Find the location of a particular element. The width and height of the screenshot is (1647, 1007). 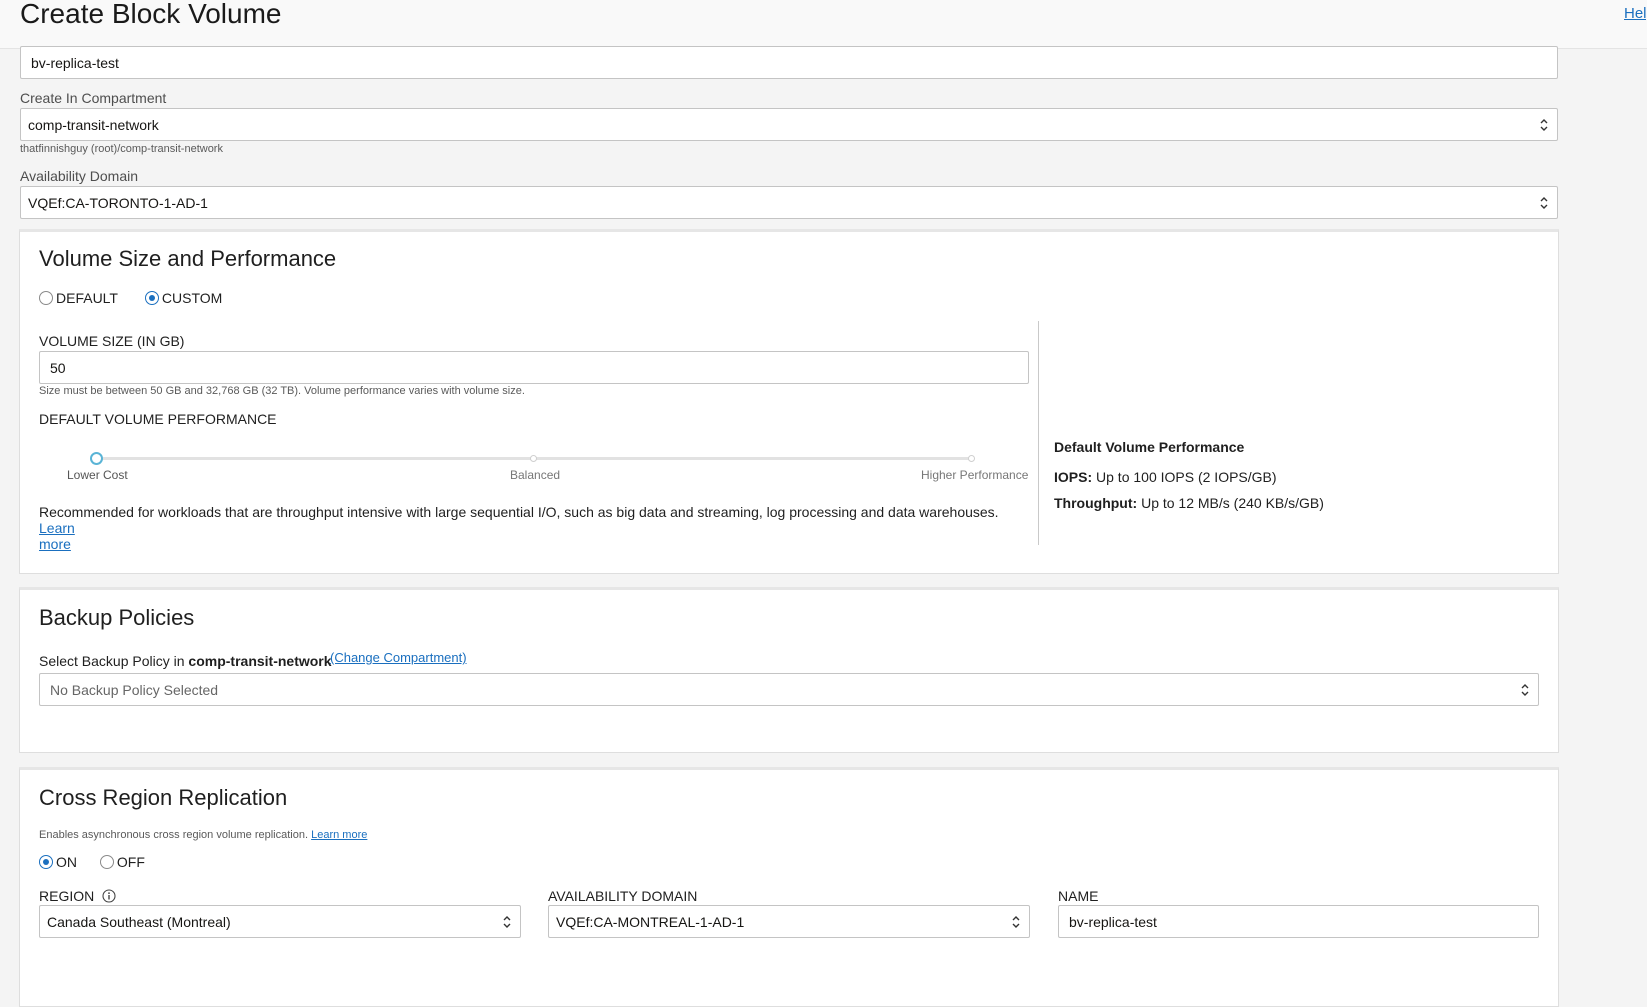

replica-name-input: bv-replica-test is located at coordinates (1298, 921).